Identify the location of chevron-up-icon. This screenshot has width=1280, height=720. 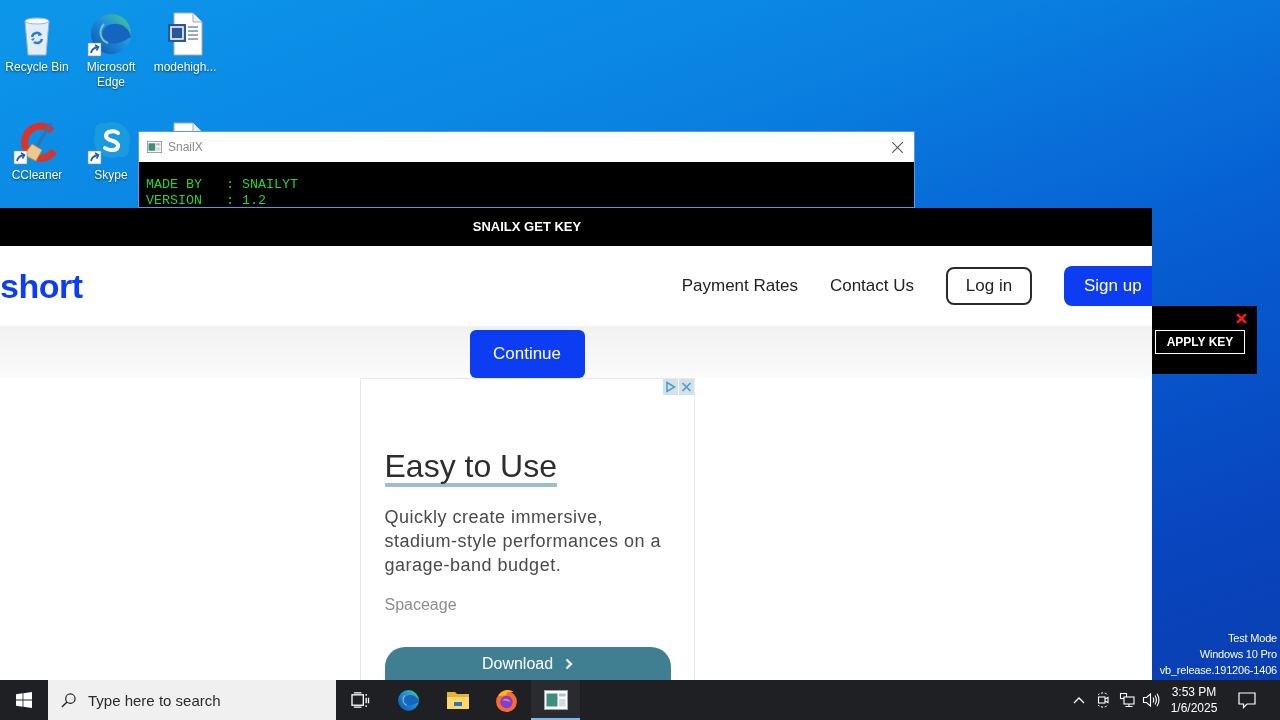
(1079, 700).